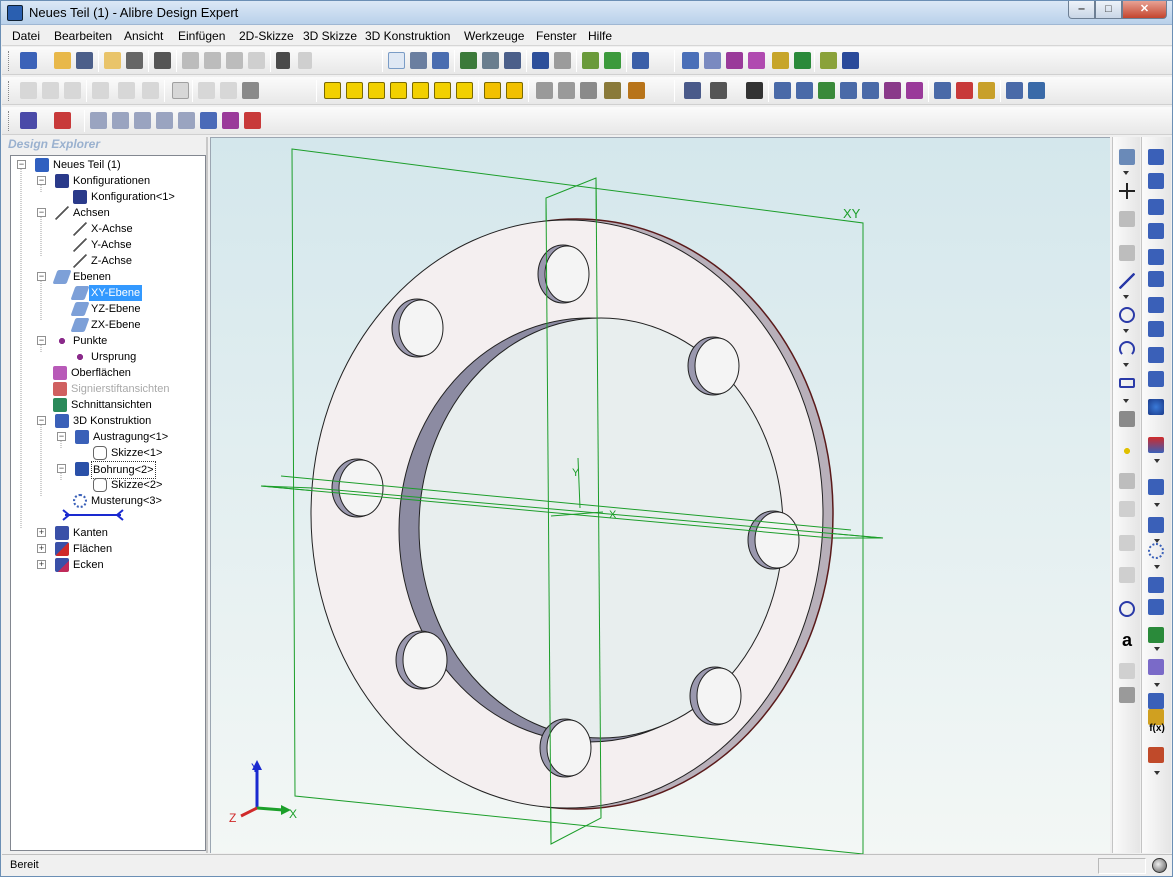  What do you see at coordinates (28, 120) in the screenshot?
I see `feature-1-icon` at bounding box center [28, 120].